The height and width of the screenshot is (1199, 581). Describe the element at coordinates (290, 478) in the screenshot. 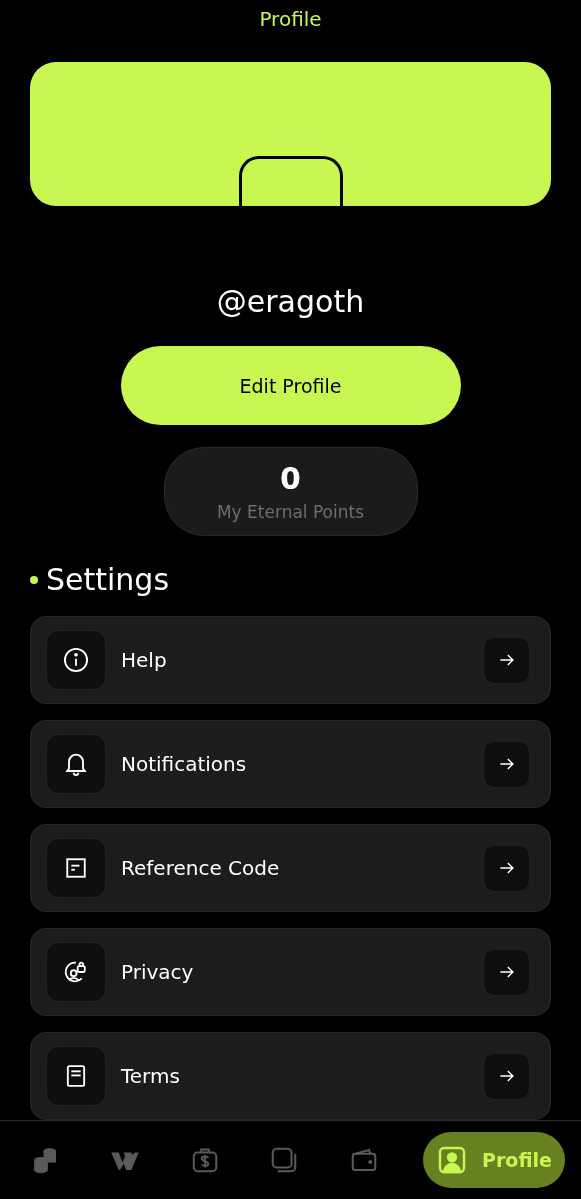

I see `points-value: 0` at that location.